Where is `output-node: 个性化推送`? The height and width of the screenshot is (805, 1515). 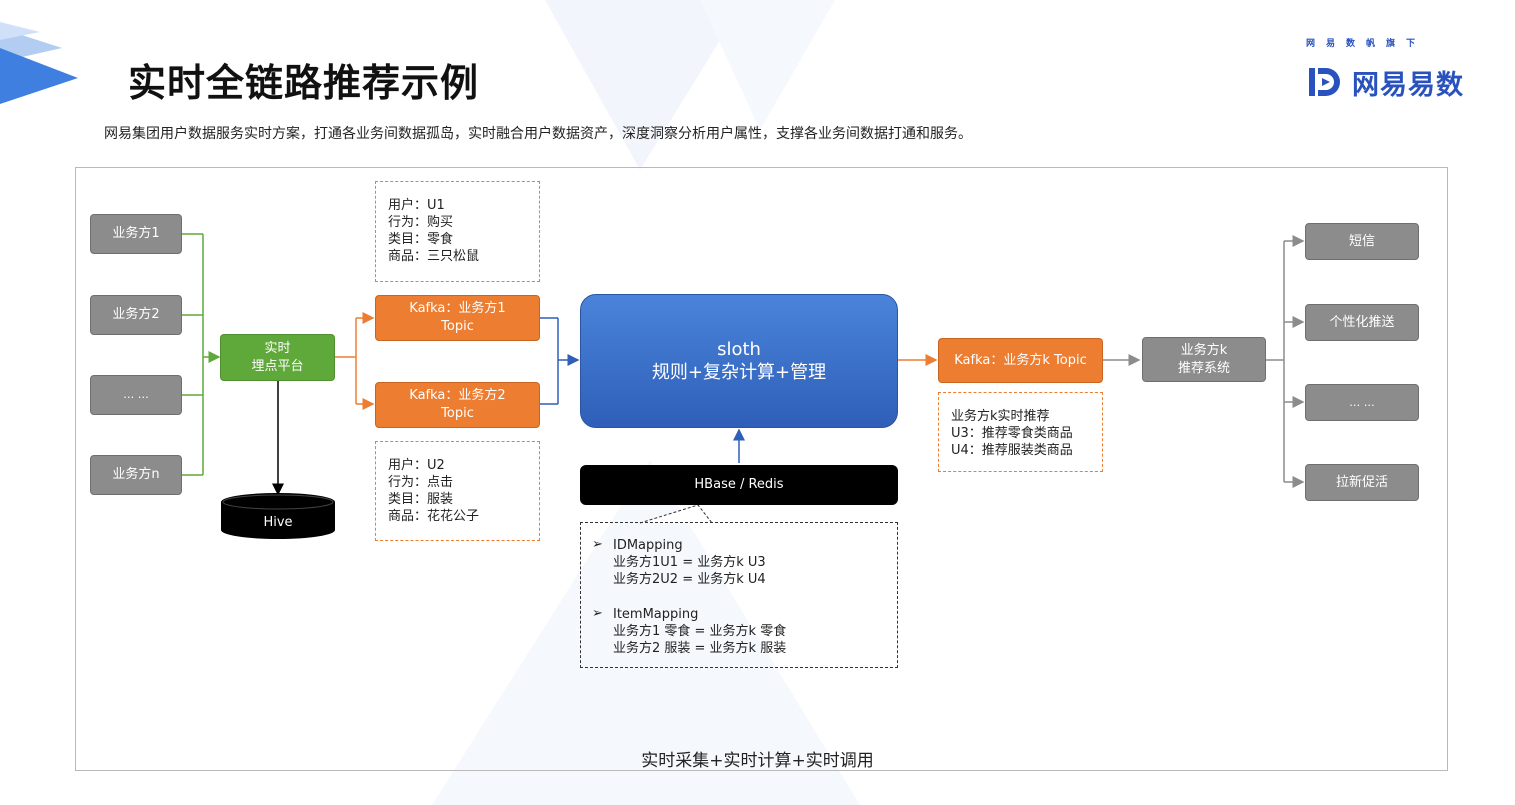 output-node: 个性化推送 is located at coordinates (1362, 322).